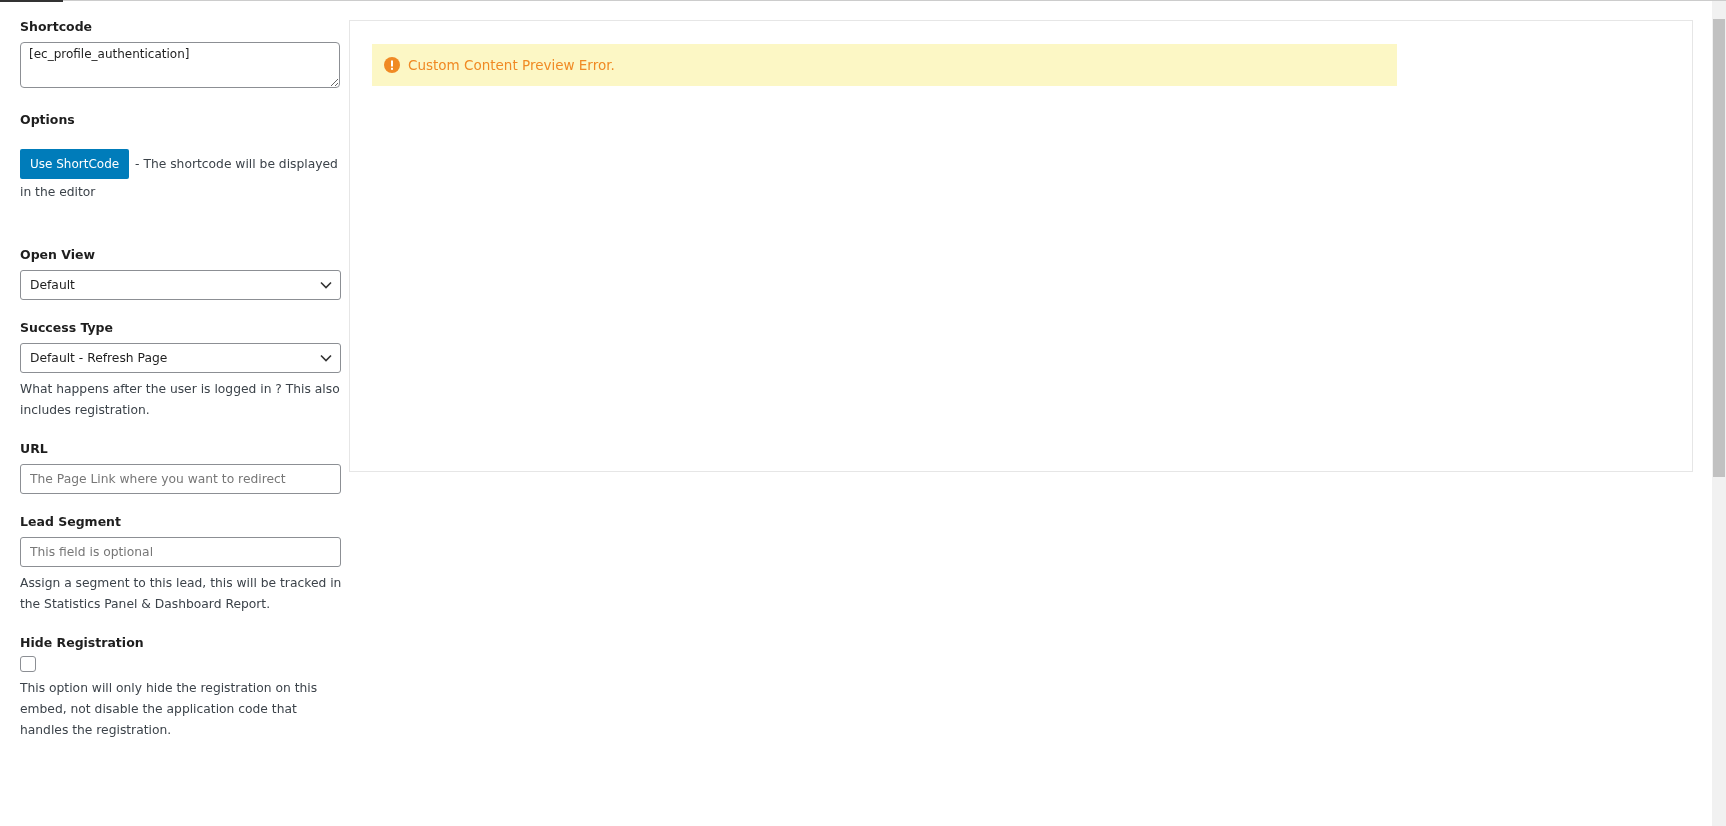 This screenshot has height=826, width=1726. I want to click on error-message: Custom Content Preview Error., so click(511, 65).